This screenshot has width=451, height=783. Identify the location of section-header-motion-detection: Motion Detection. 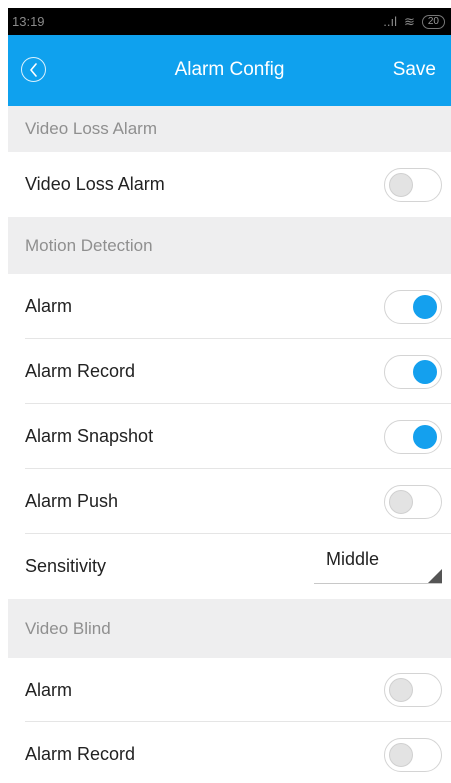
(229, 245).